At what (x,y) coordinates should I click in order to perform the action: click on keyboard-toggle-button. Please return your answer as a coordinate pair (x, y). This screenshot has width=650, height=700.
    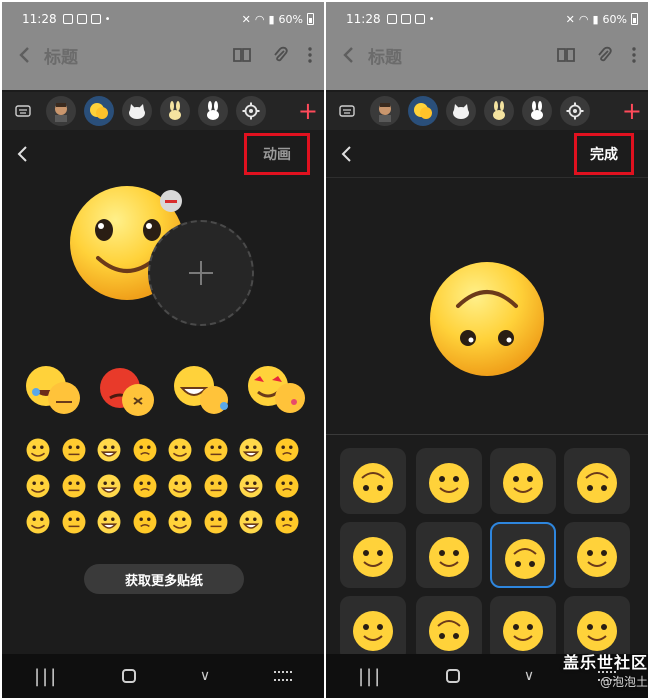
    Looking at the image, I should click on (283, 676).